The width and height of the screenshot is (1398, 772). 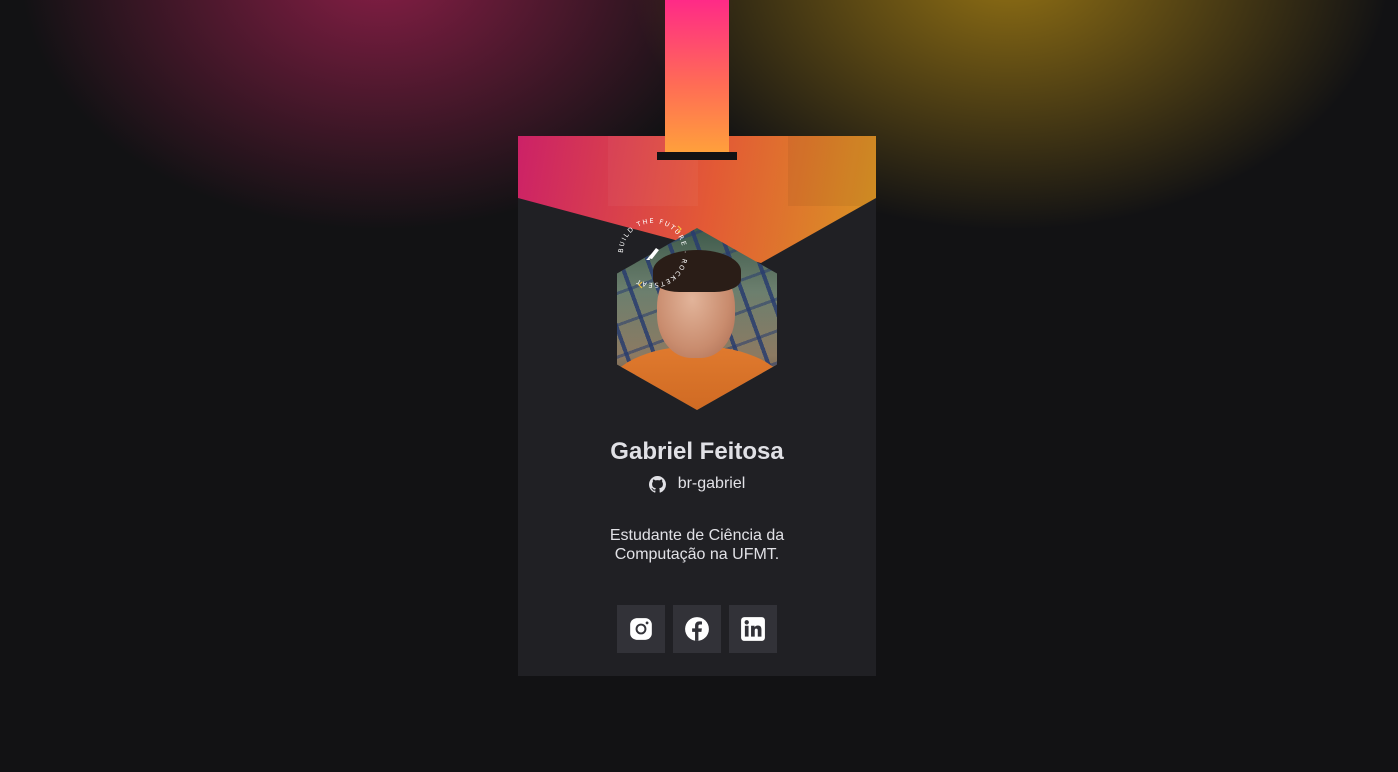 What do you see at coordinates (657, 484) in the screenshot?
I see `github-icon` at bounding box center [657, 484].